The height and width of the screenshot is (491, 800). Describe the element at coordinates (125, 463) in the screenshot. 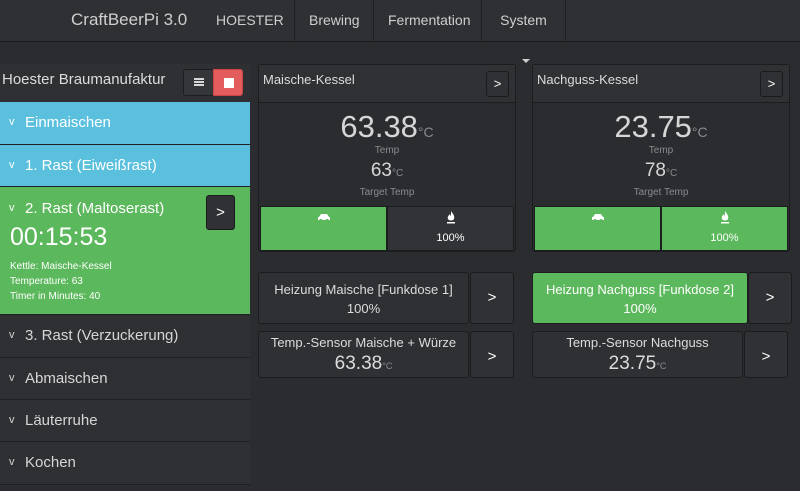

I see `step-kochen: v Kochen` at that location.